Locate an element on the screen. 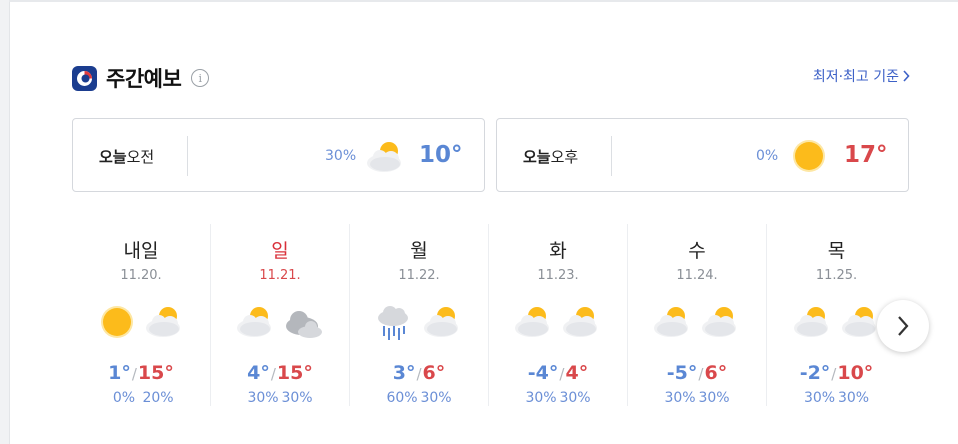  info-icon: i is located at coordinates (200, 78).